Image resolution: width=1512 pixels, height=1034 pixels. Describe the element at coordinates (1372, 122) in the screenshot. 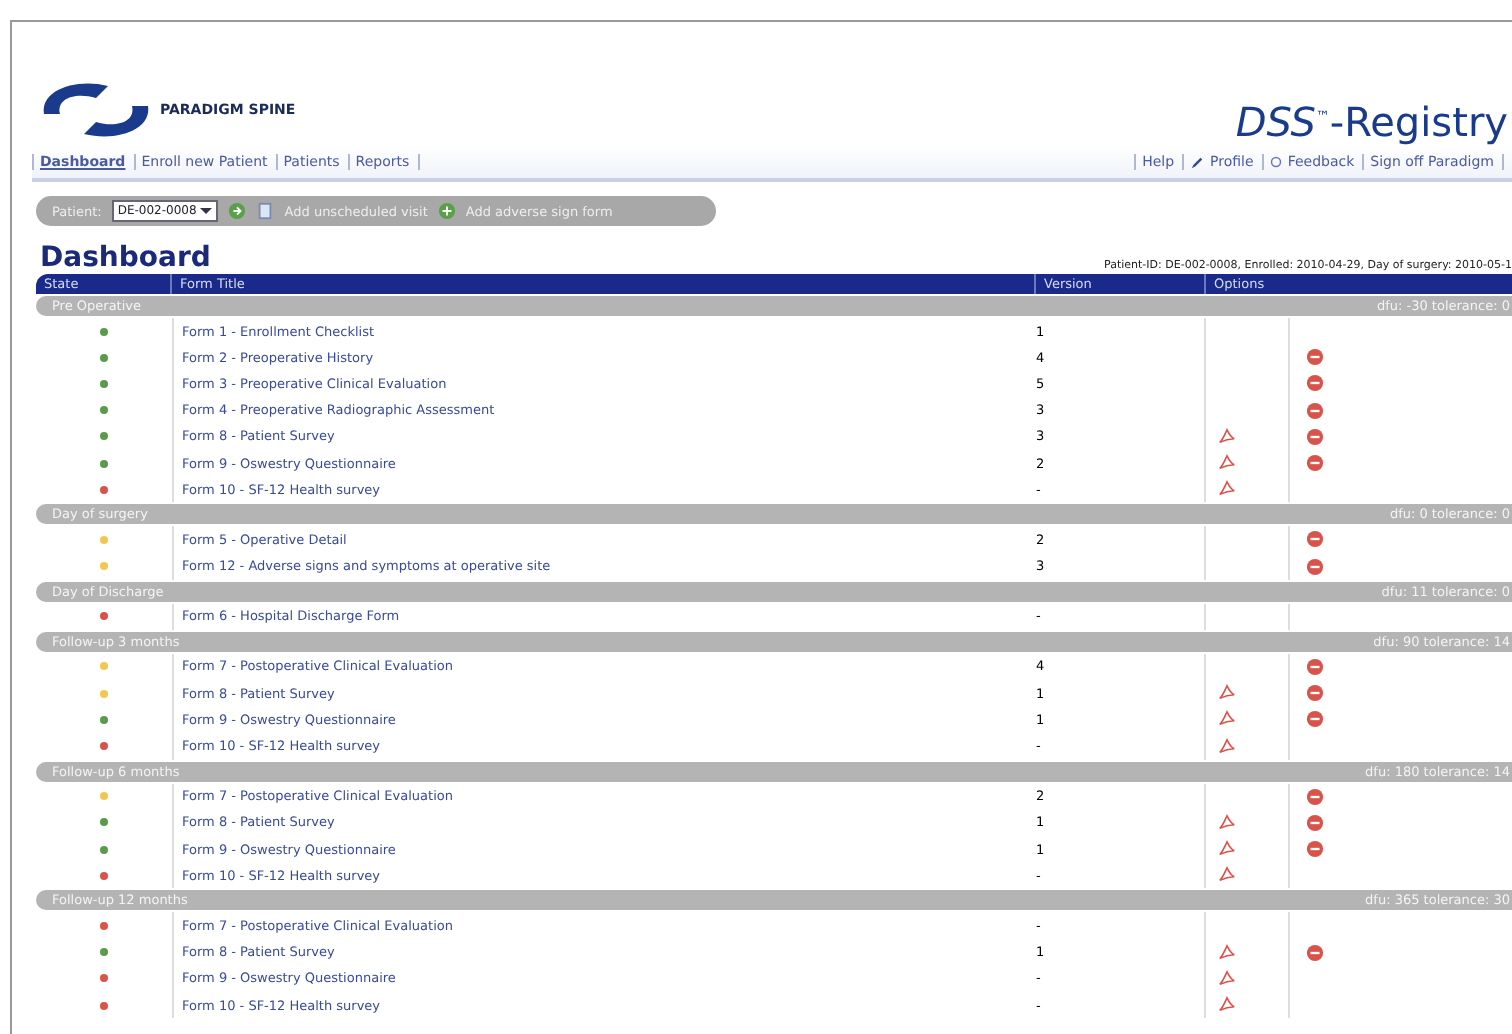

I see `product-title: DSS$^{™}$-Registry` at that location.